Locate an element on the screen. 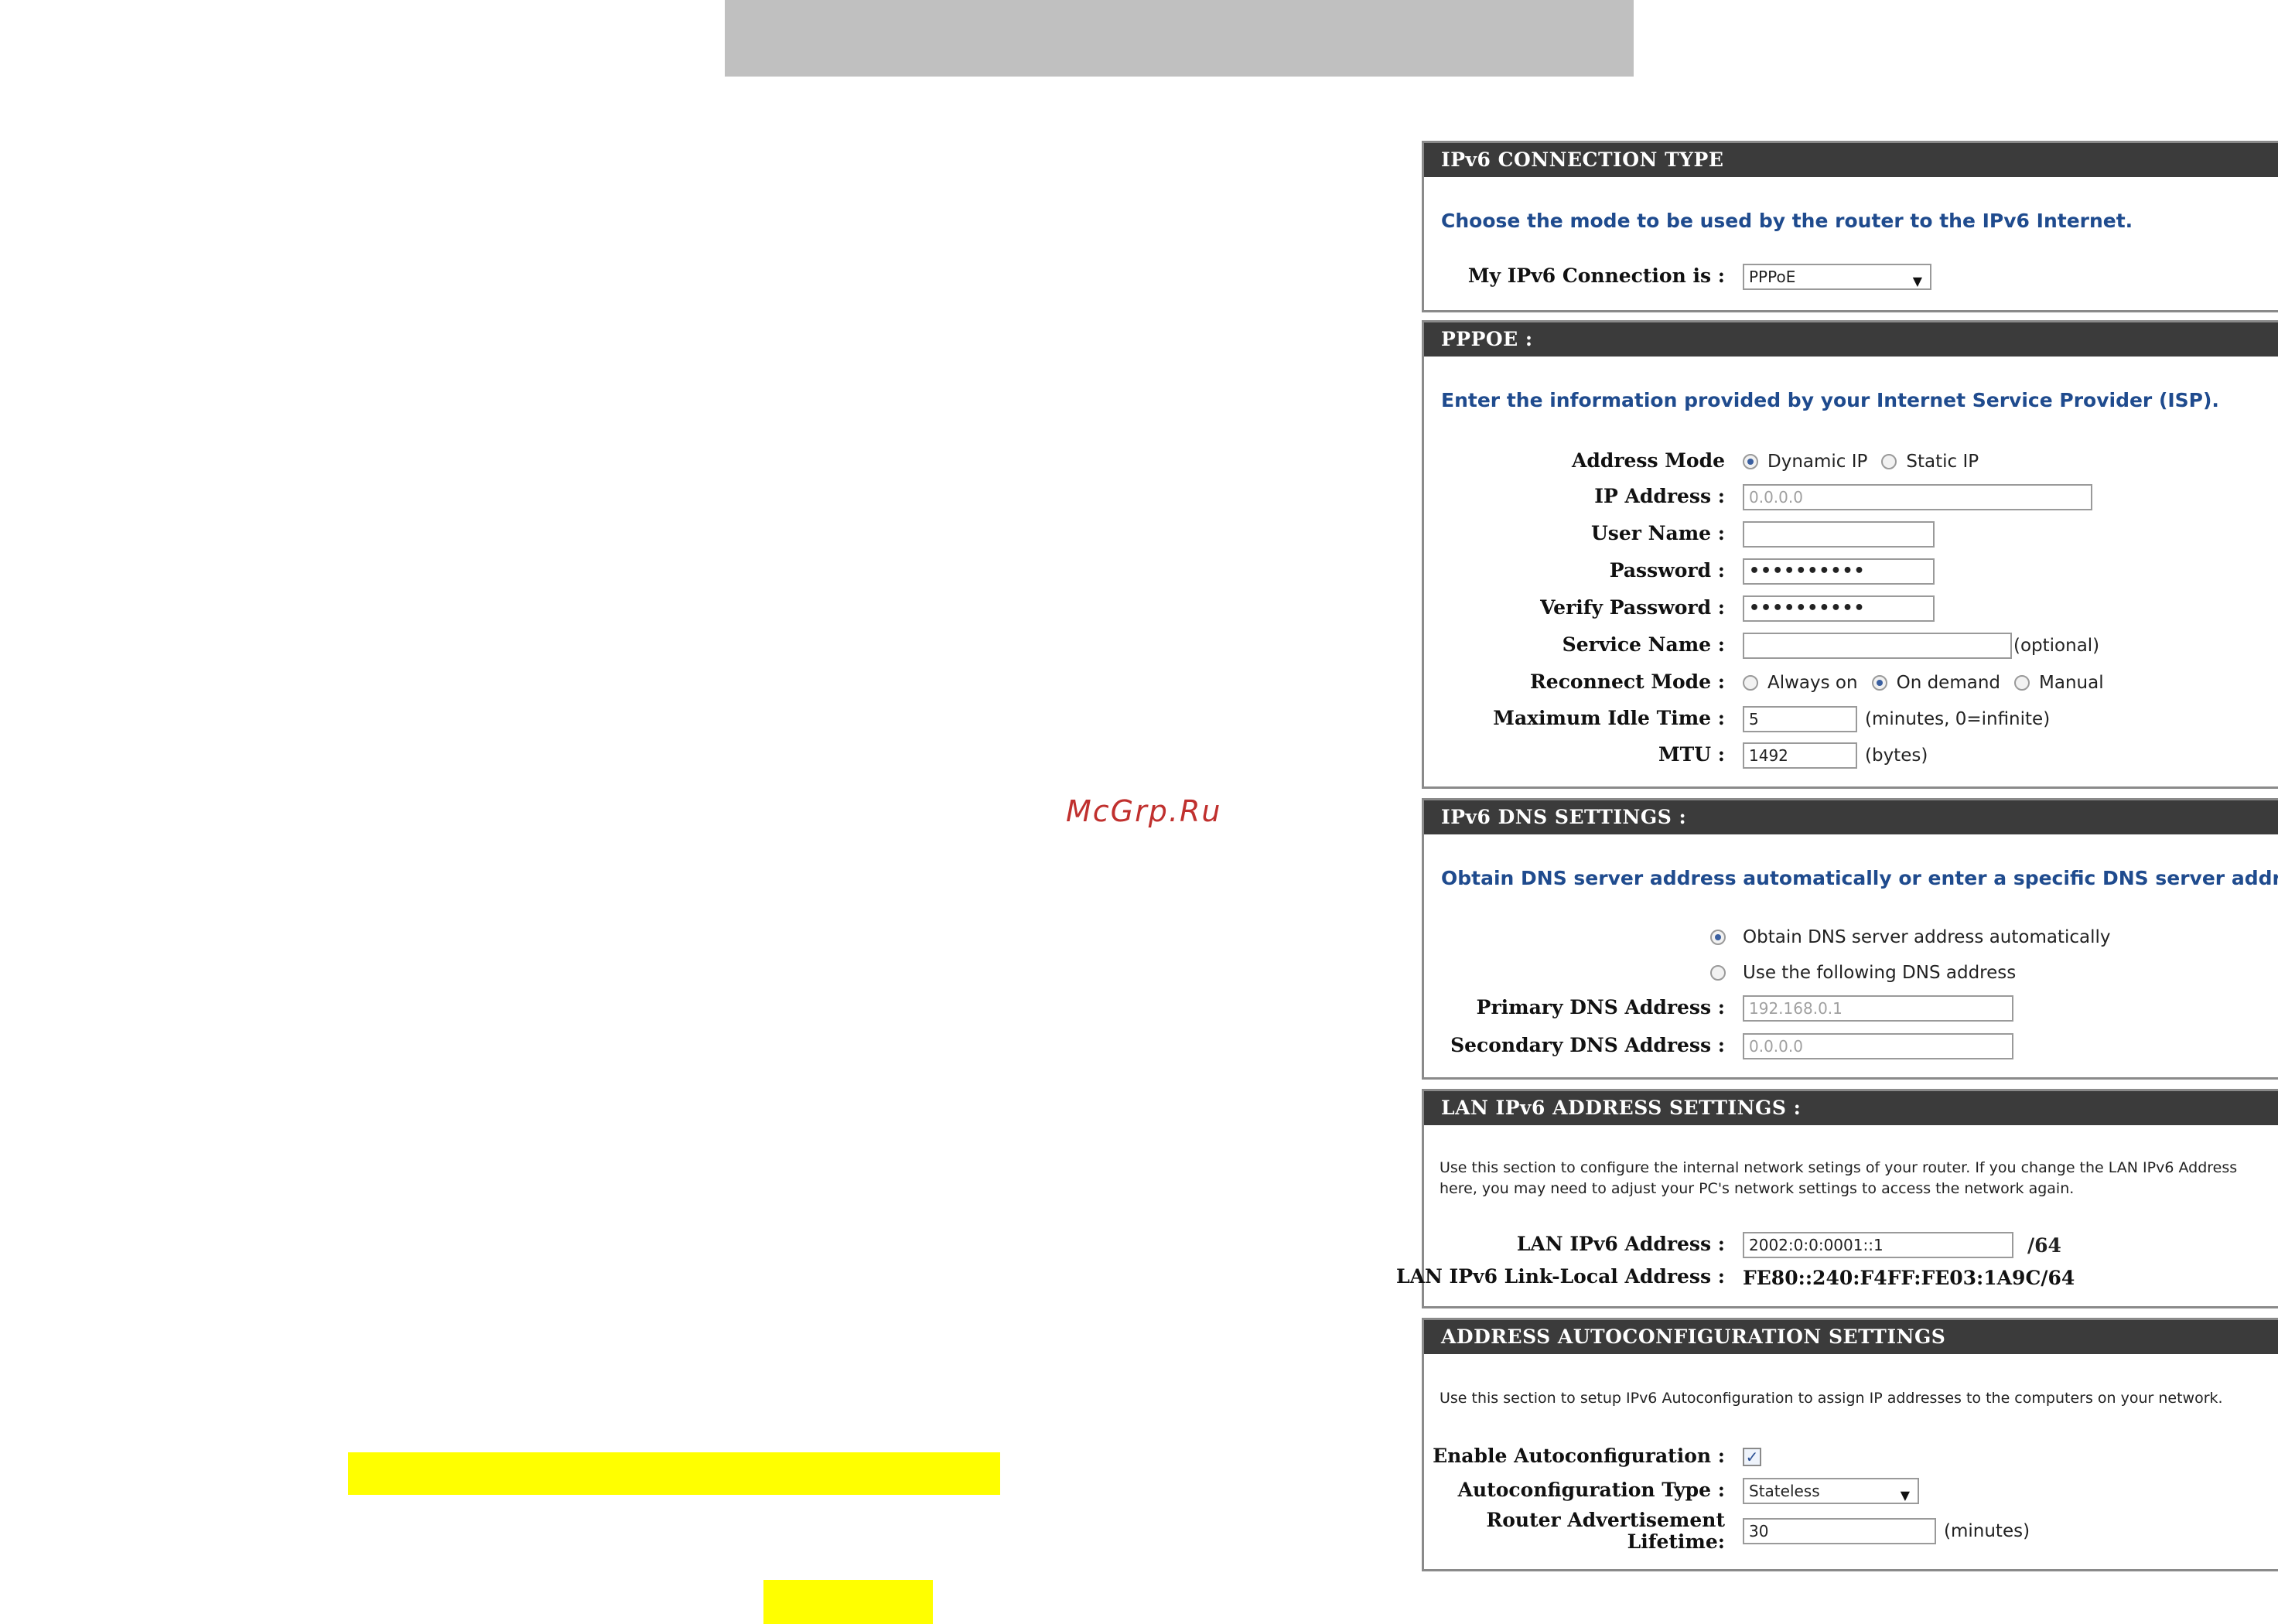  ip-address-input: 0.0.0.0 is located at coordinates (1917, 497).